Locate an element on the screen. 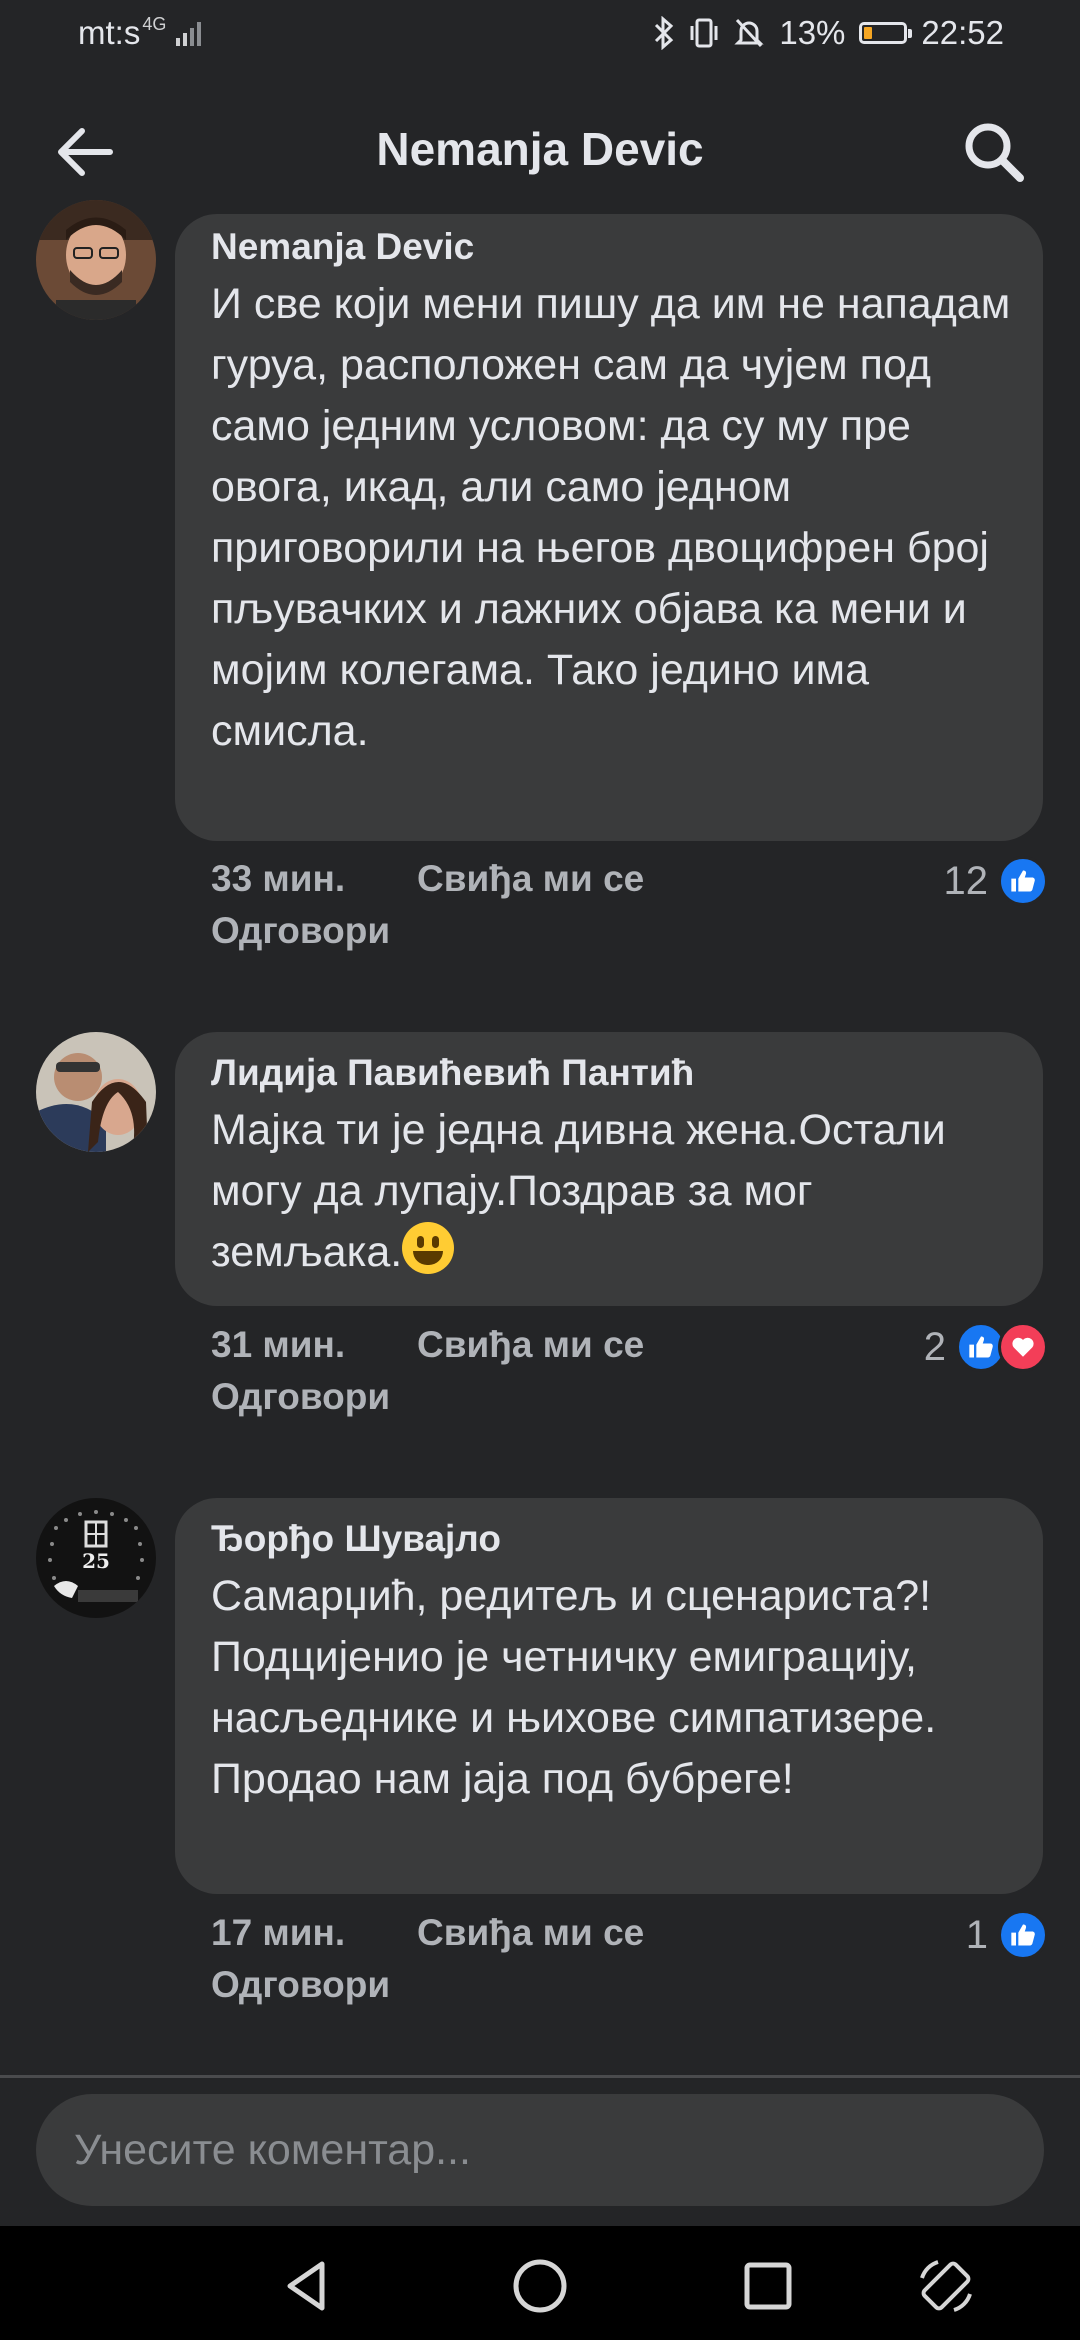  comment-time: 31 мин. is located at coordinates (278, 1344).